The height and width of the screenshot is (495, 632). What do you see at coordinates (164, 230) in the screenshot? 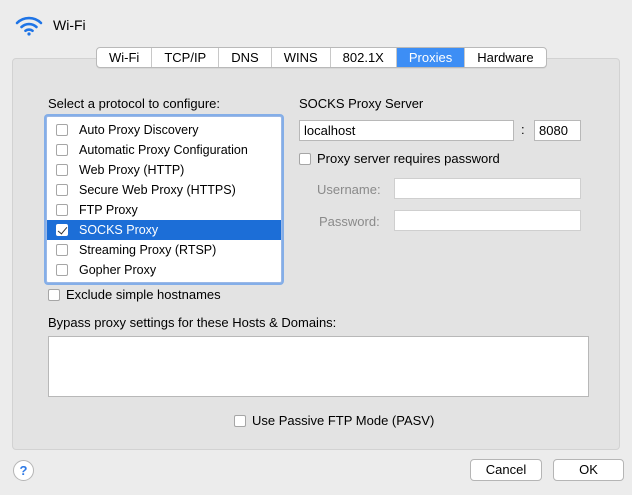
I see `protocol-row-socks: SOCKS Proxy` at bounding box center [164, 230].